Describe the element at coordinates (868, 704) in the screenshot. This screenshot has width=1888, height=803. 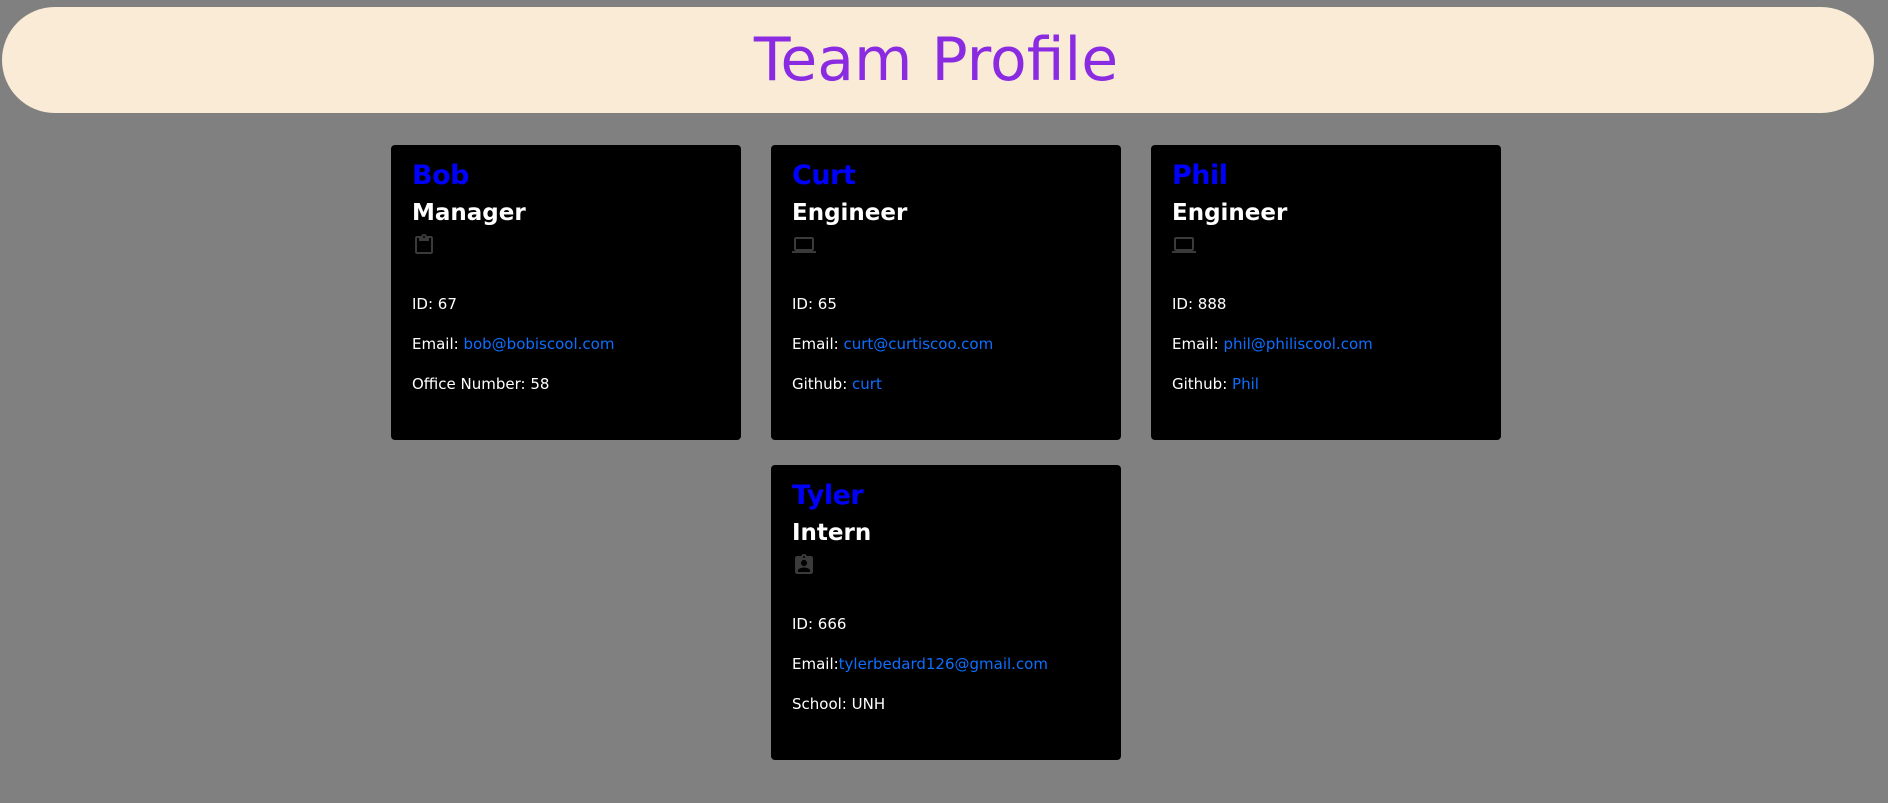
I see `school-value: UNH` at that location.